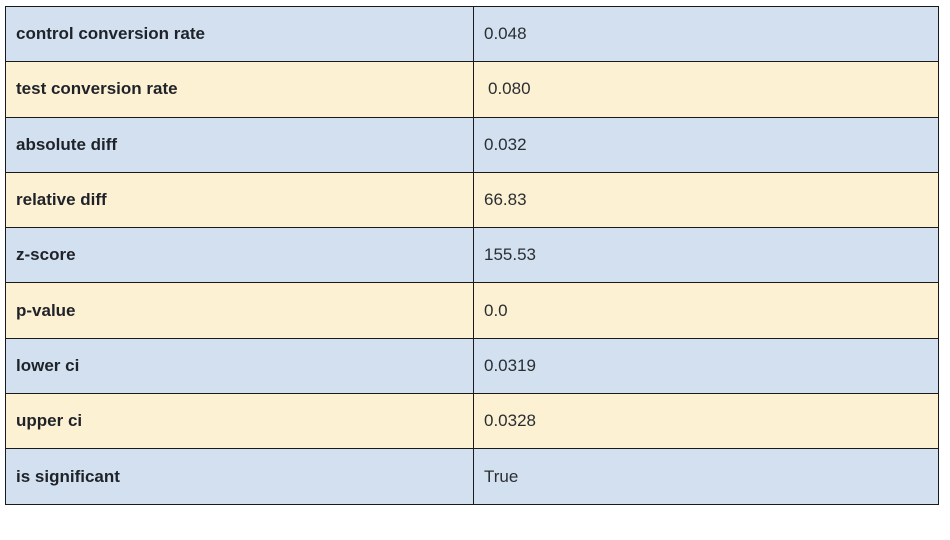  What do you see at coordinates (706, 366) in the screenshot?
I see `row-value: 0.0319` at bounding box center [706, 366].